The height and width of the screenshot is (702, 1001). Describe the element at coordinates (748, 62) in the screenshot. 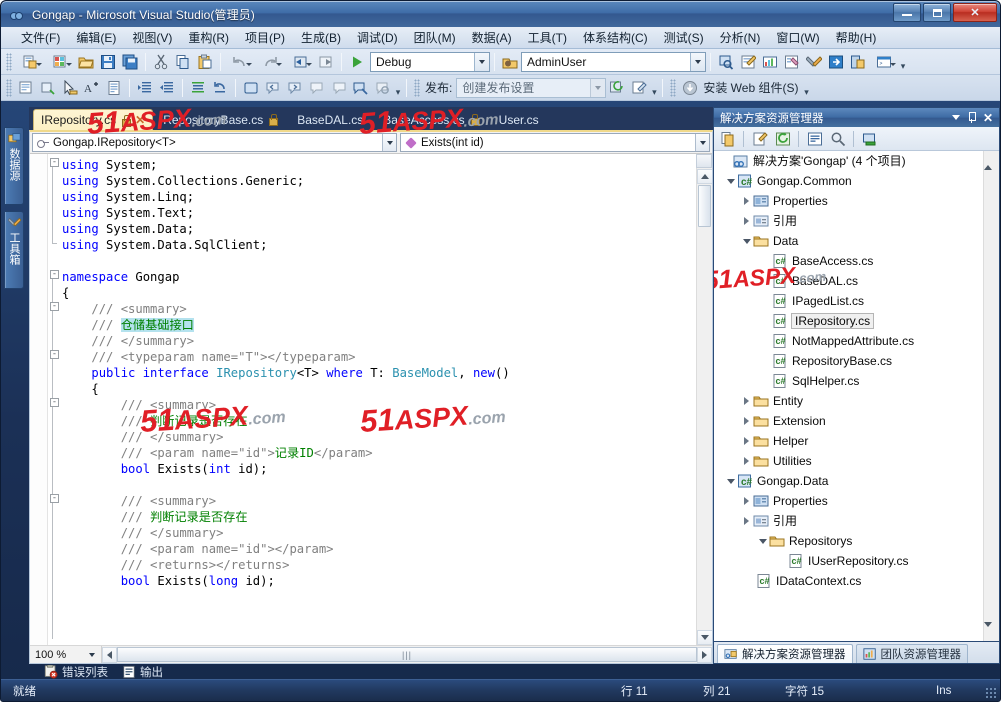

I see `new-list-button` at that location.